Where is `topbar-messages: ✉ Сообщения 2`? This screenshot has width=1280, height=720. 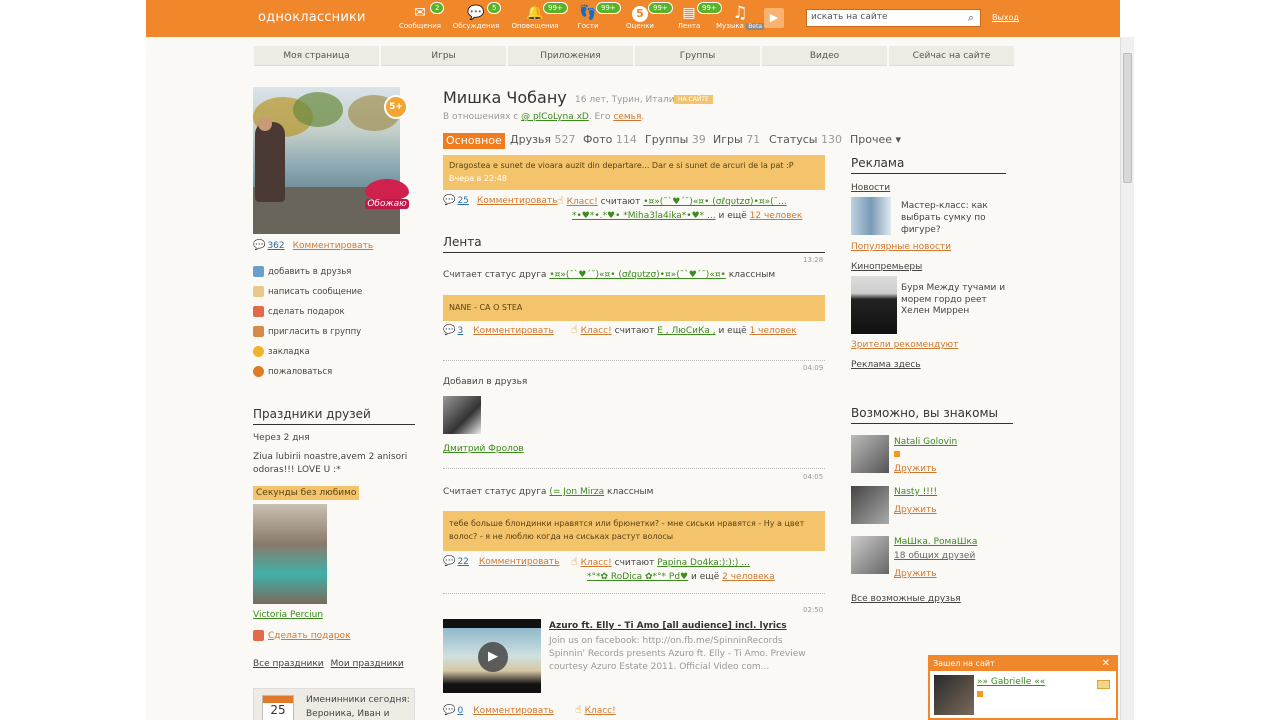 topbar-messages: ✉ Сообщения 2 is located at coordinates (420, 16).